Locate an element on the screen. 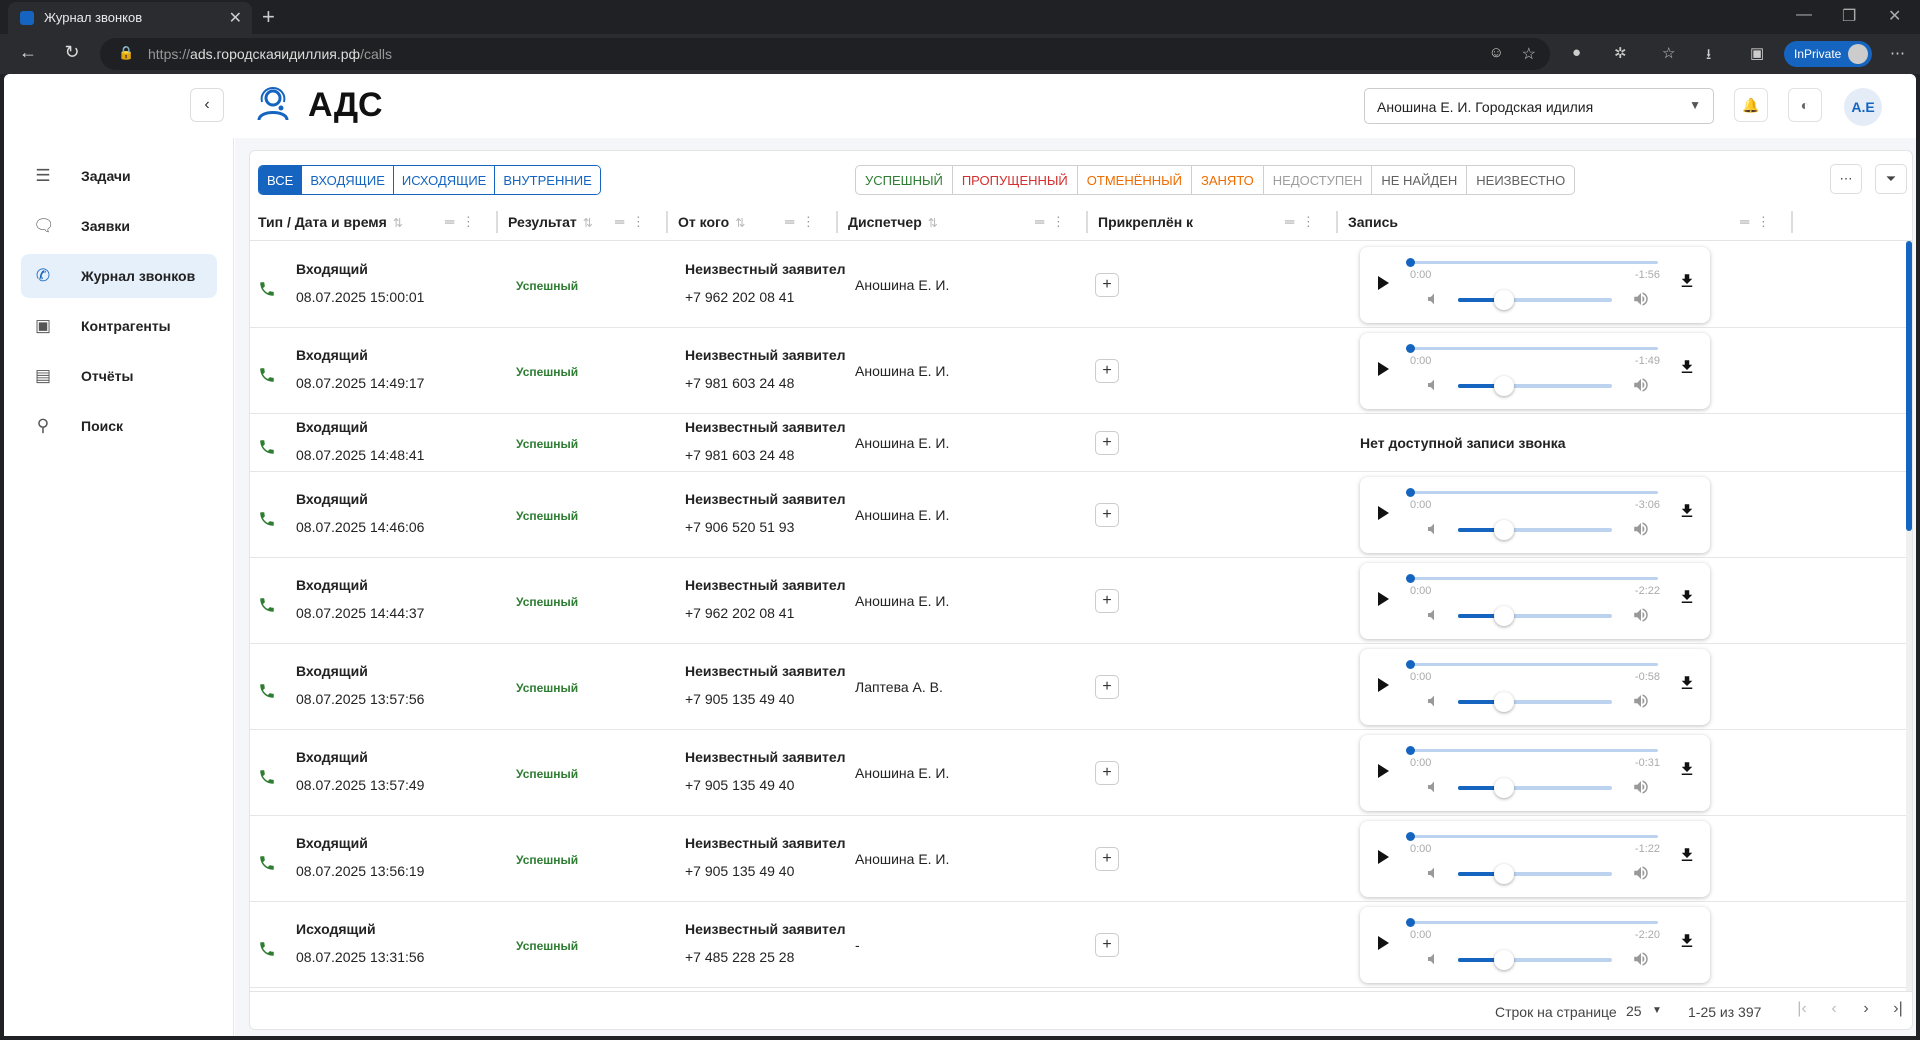 The width and height of the screenshot is (1920, 1040). reload-icon: ↻ is located at coordinates (72, 52).